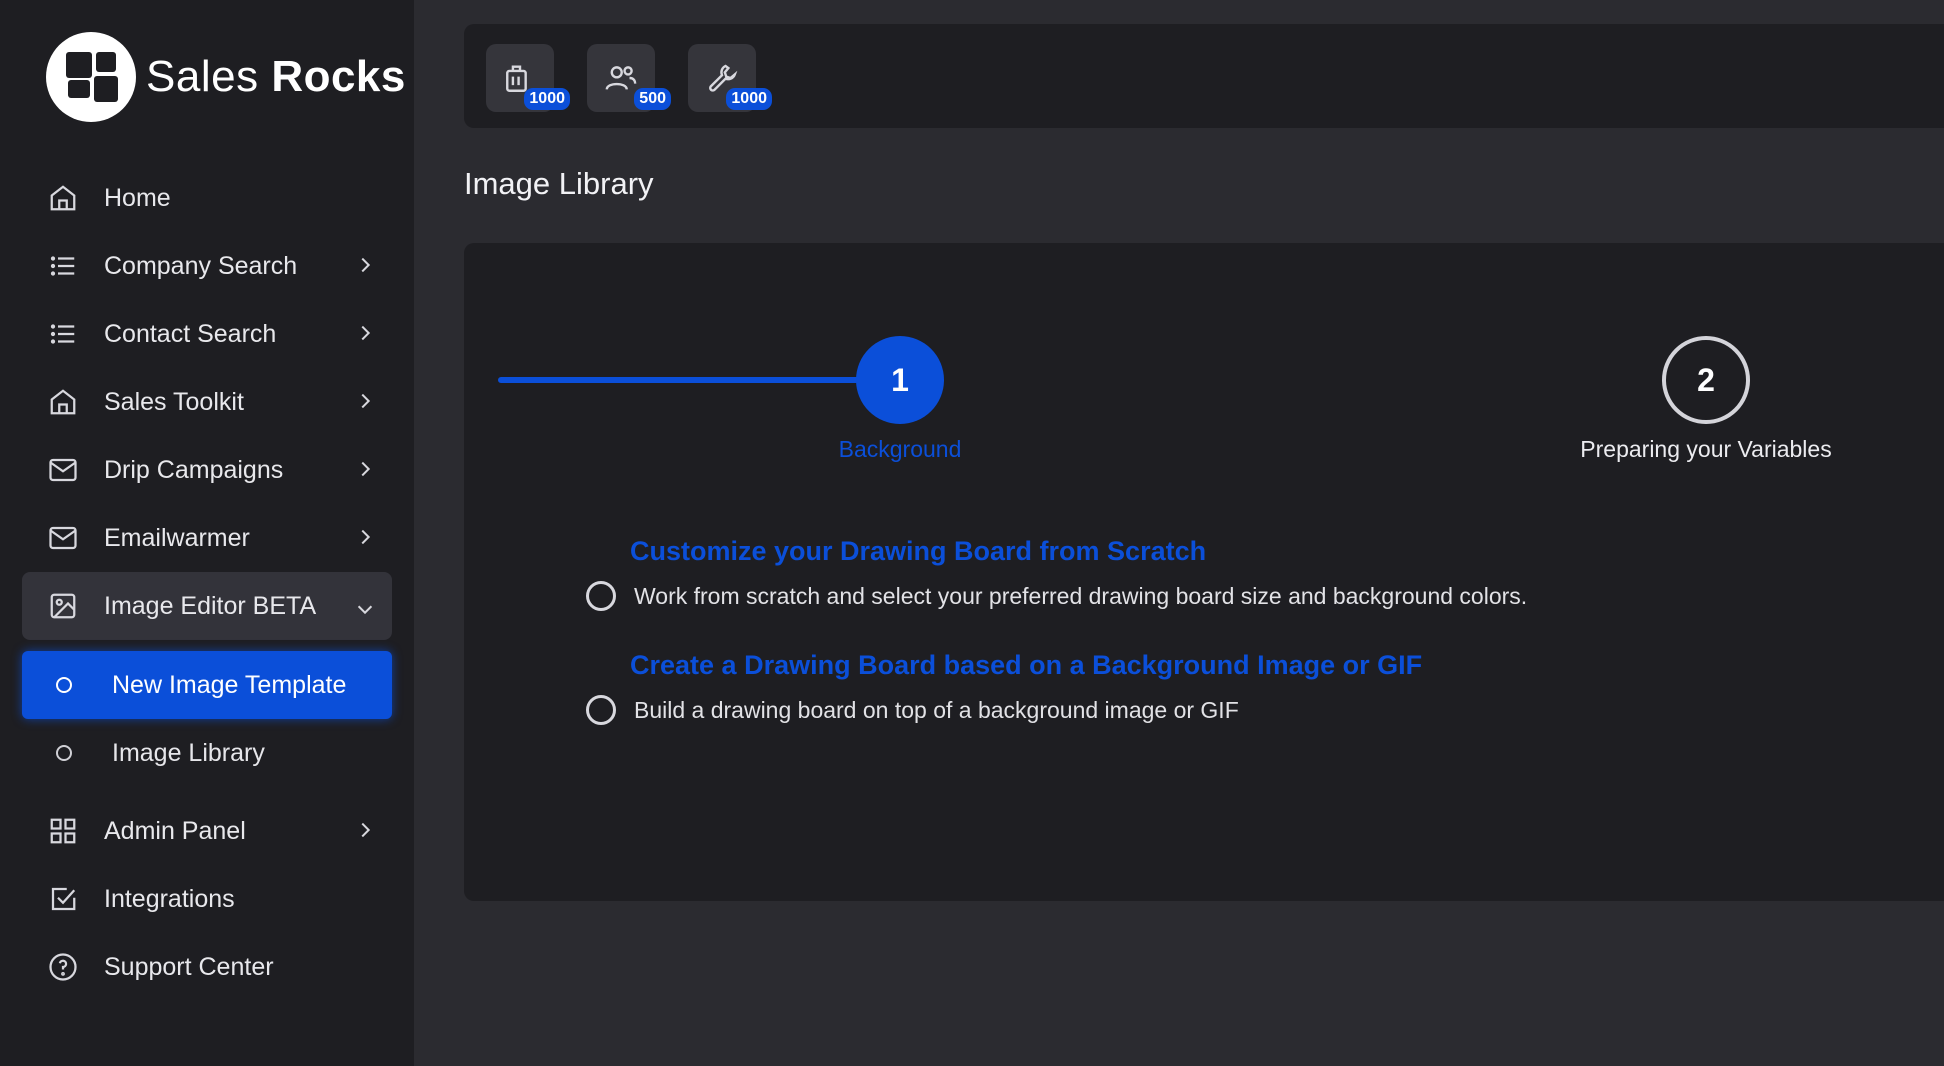  Describe the element at coordinates (63, 967) in the screenshot. I see `help-circle-icon` at that location.